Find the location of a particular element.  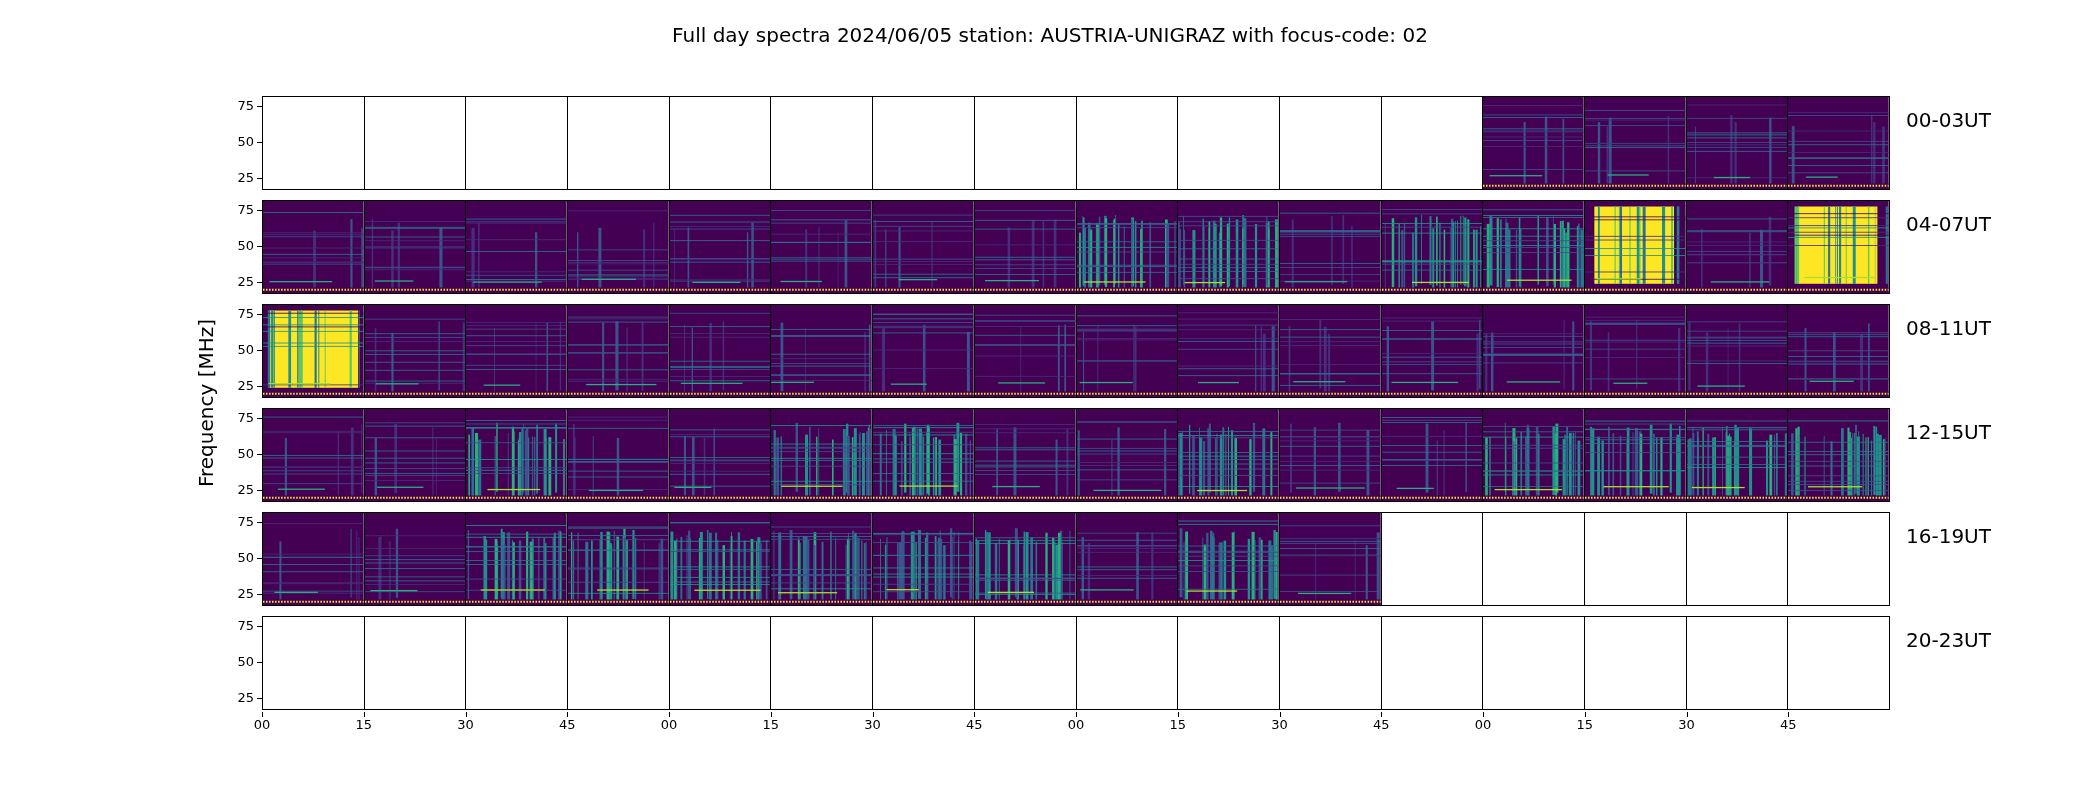

axis-label: Frequency [MHz] is located at coordinates (206, 403).